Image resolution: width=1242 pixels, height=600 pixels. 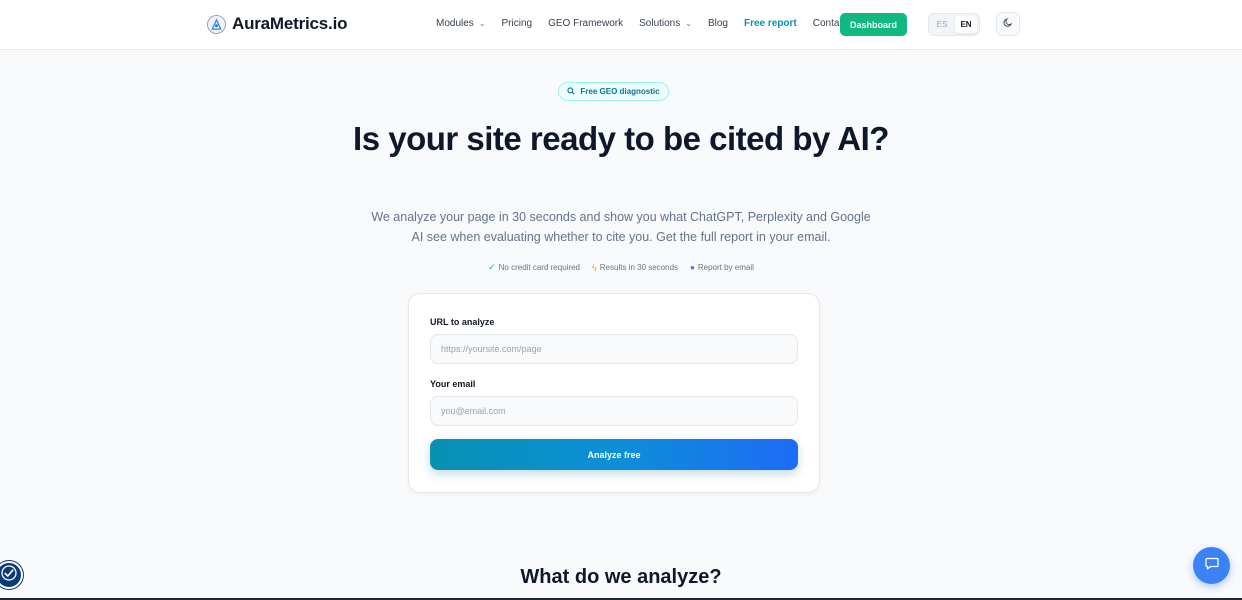 What do you see at coordinates (571, 91) in the screenshot?
I see `search-icon` at bounding box center [571, 91].